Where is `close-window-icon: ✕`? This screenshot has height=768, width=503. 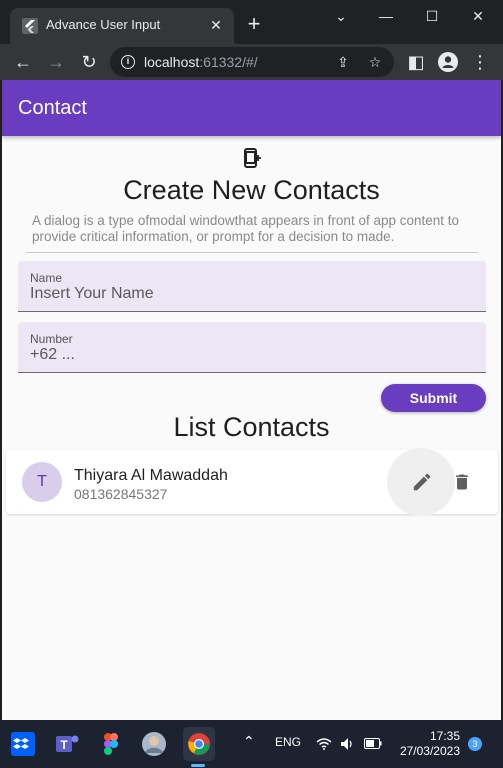
close-window-icon: ✕ is located at coordinates (478, 16).